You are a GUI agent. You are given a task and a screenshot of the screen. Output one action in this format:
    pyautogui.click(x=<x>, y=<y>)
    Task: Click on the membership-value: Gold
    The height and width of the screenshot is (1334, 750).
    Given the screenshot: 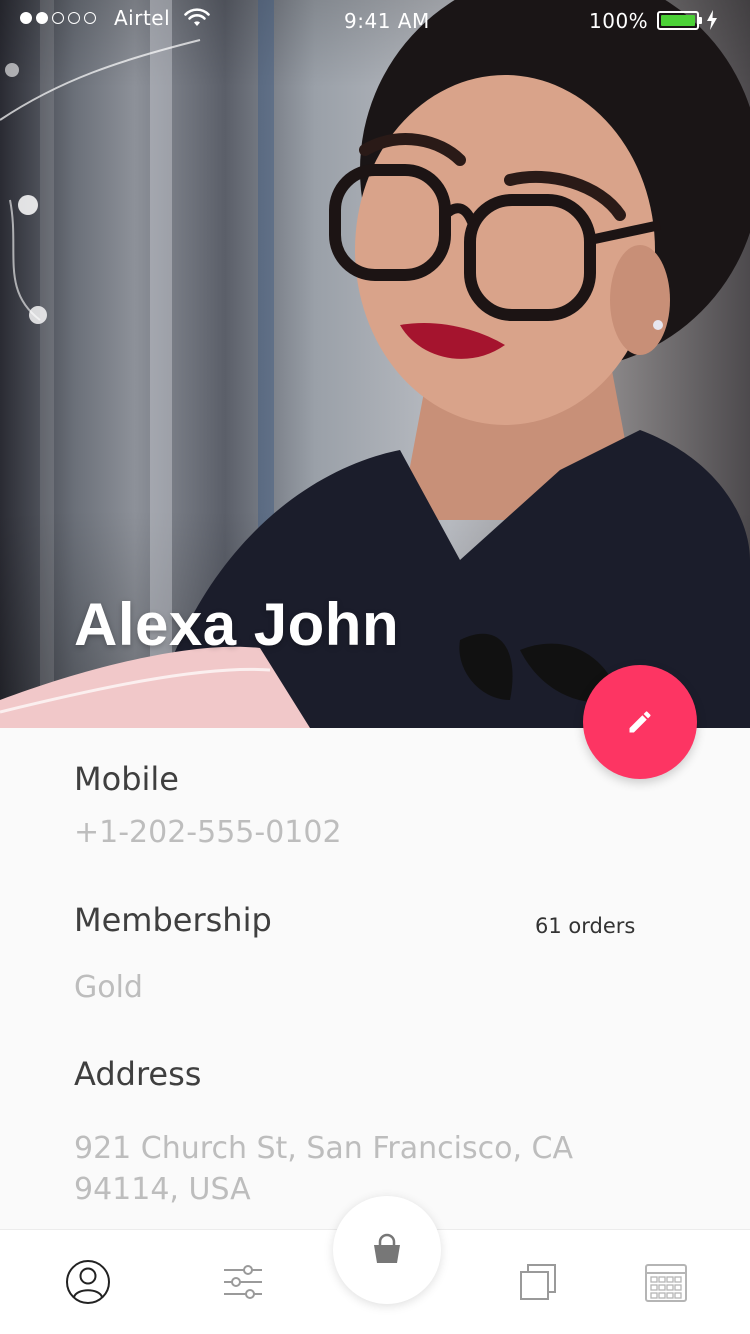 What is the action you would take?
    pyautogui.click(x=108, y=987)
    